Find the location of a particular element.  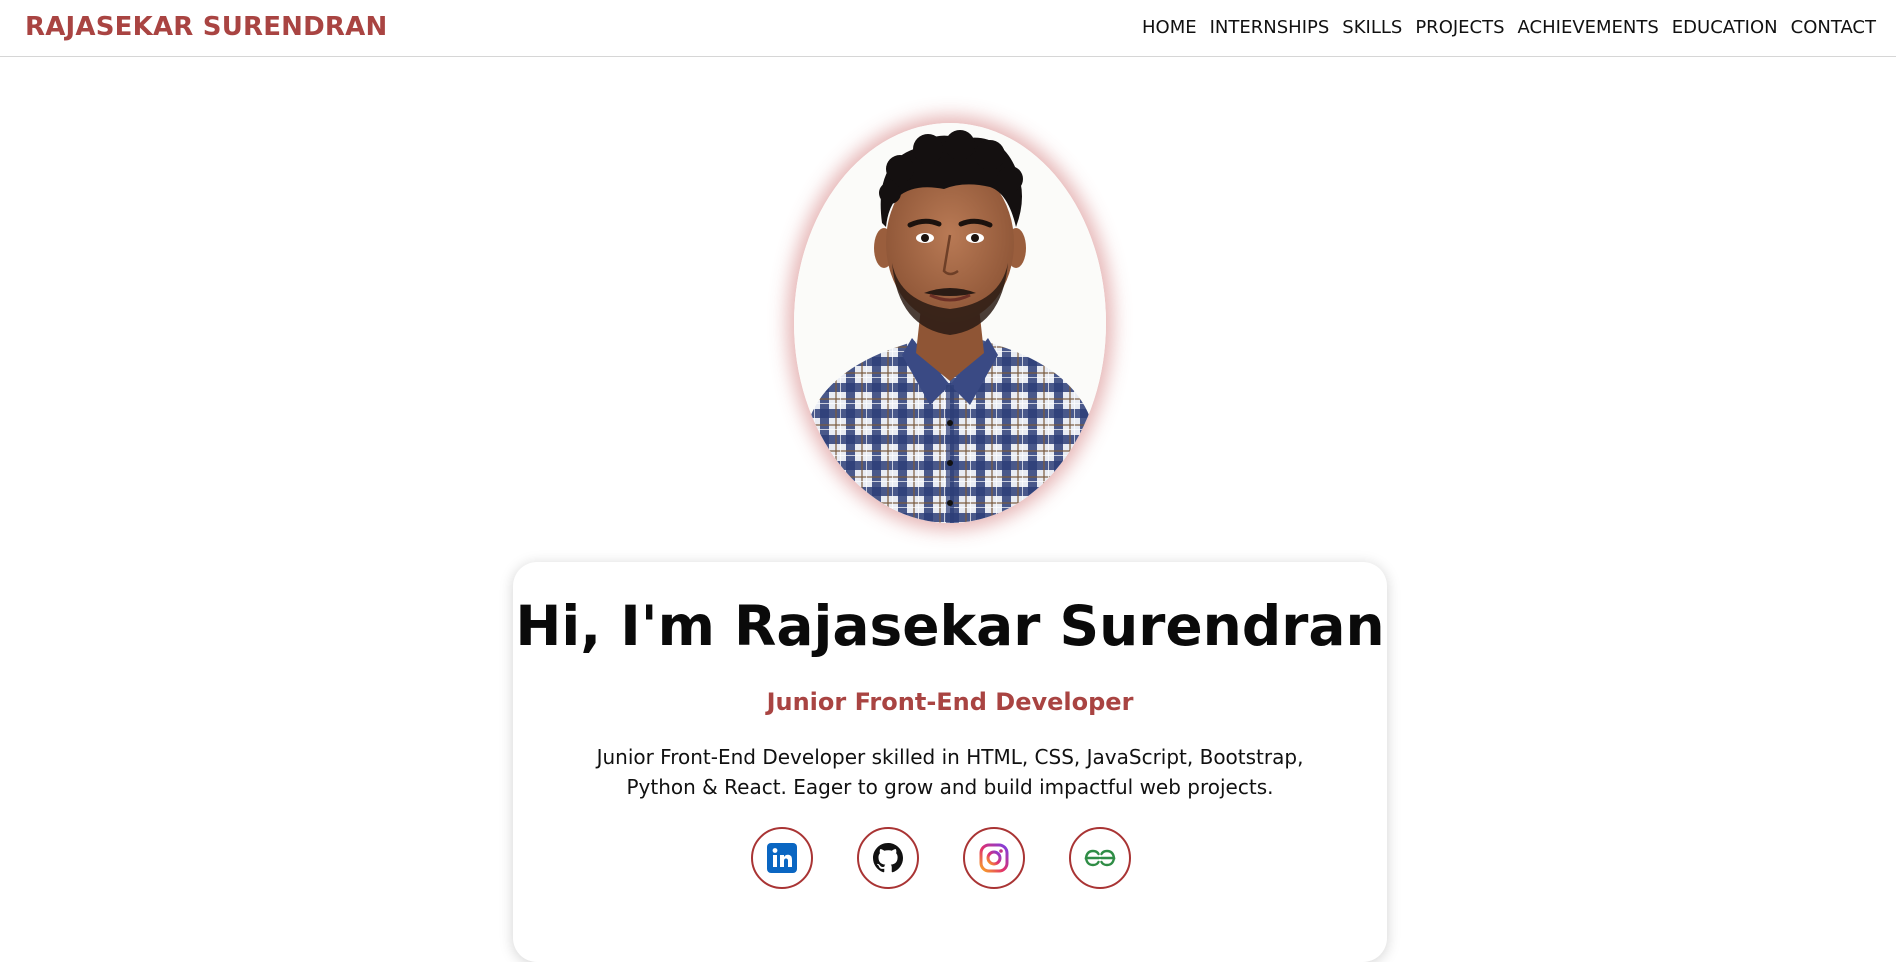

profile-photo is located at coordinates (950, 323).